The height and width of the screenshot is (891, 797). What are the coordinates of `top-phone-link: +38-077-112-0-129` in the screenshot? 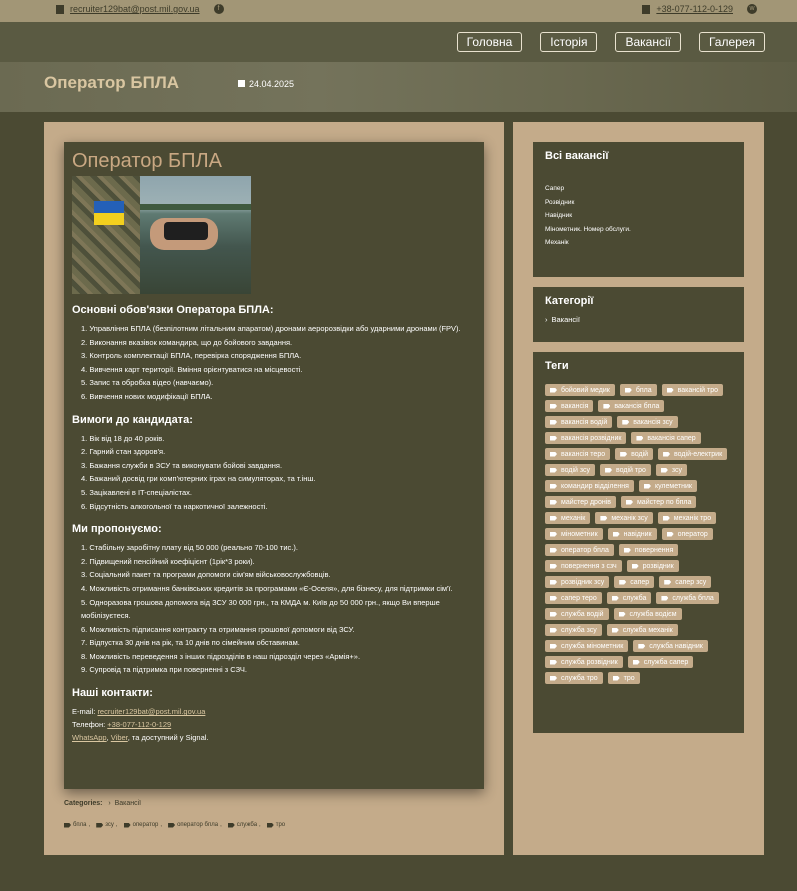 It's located at (694, 9).